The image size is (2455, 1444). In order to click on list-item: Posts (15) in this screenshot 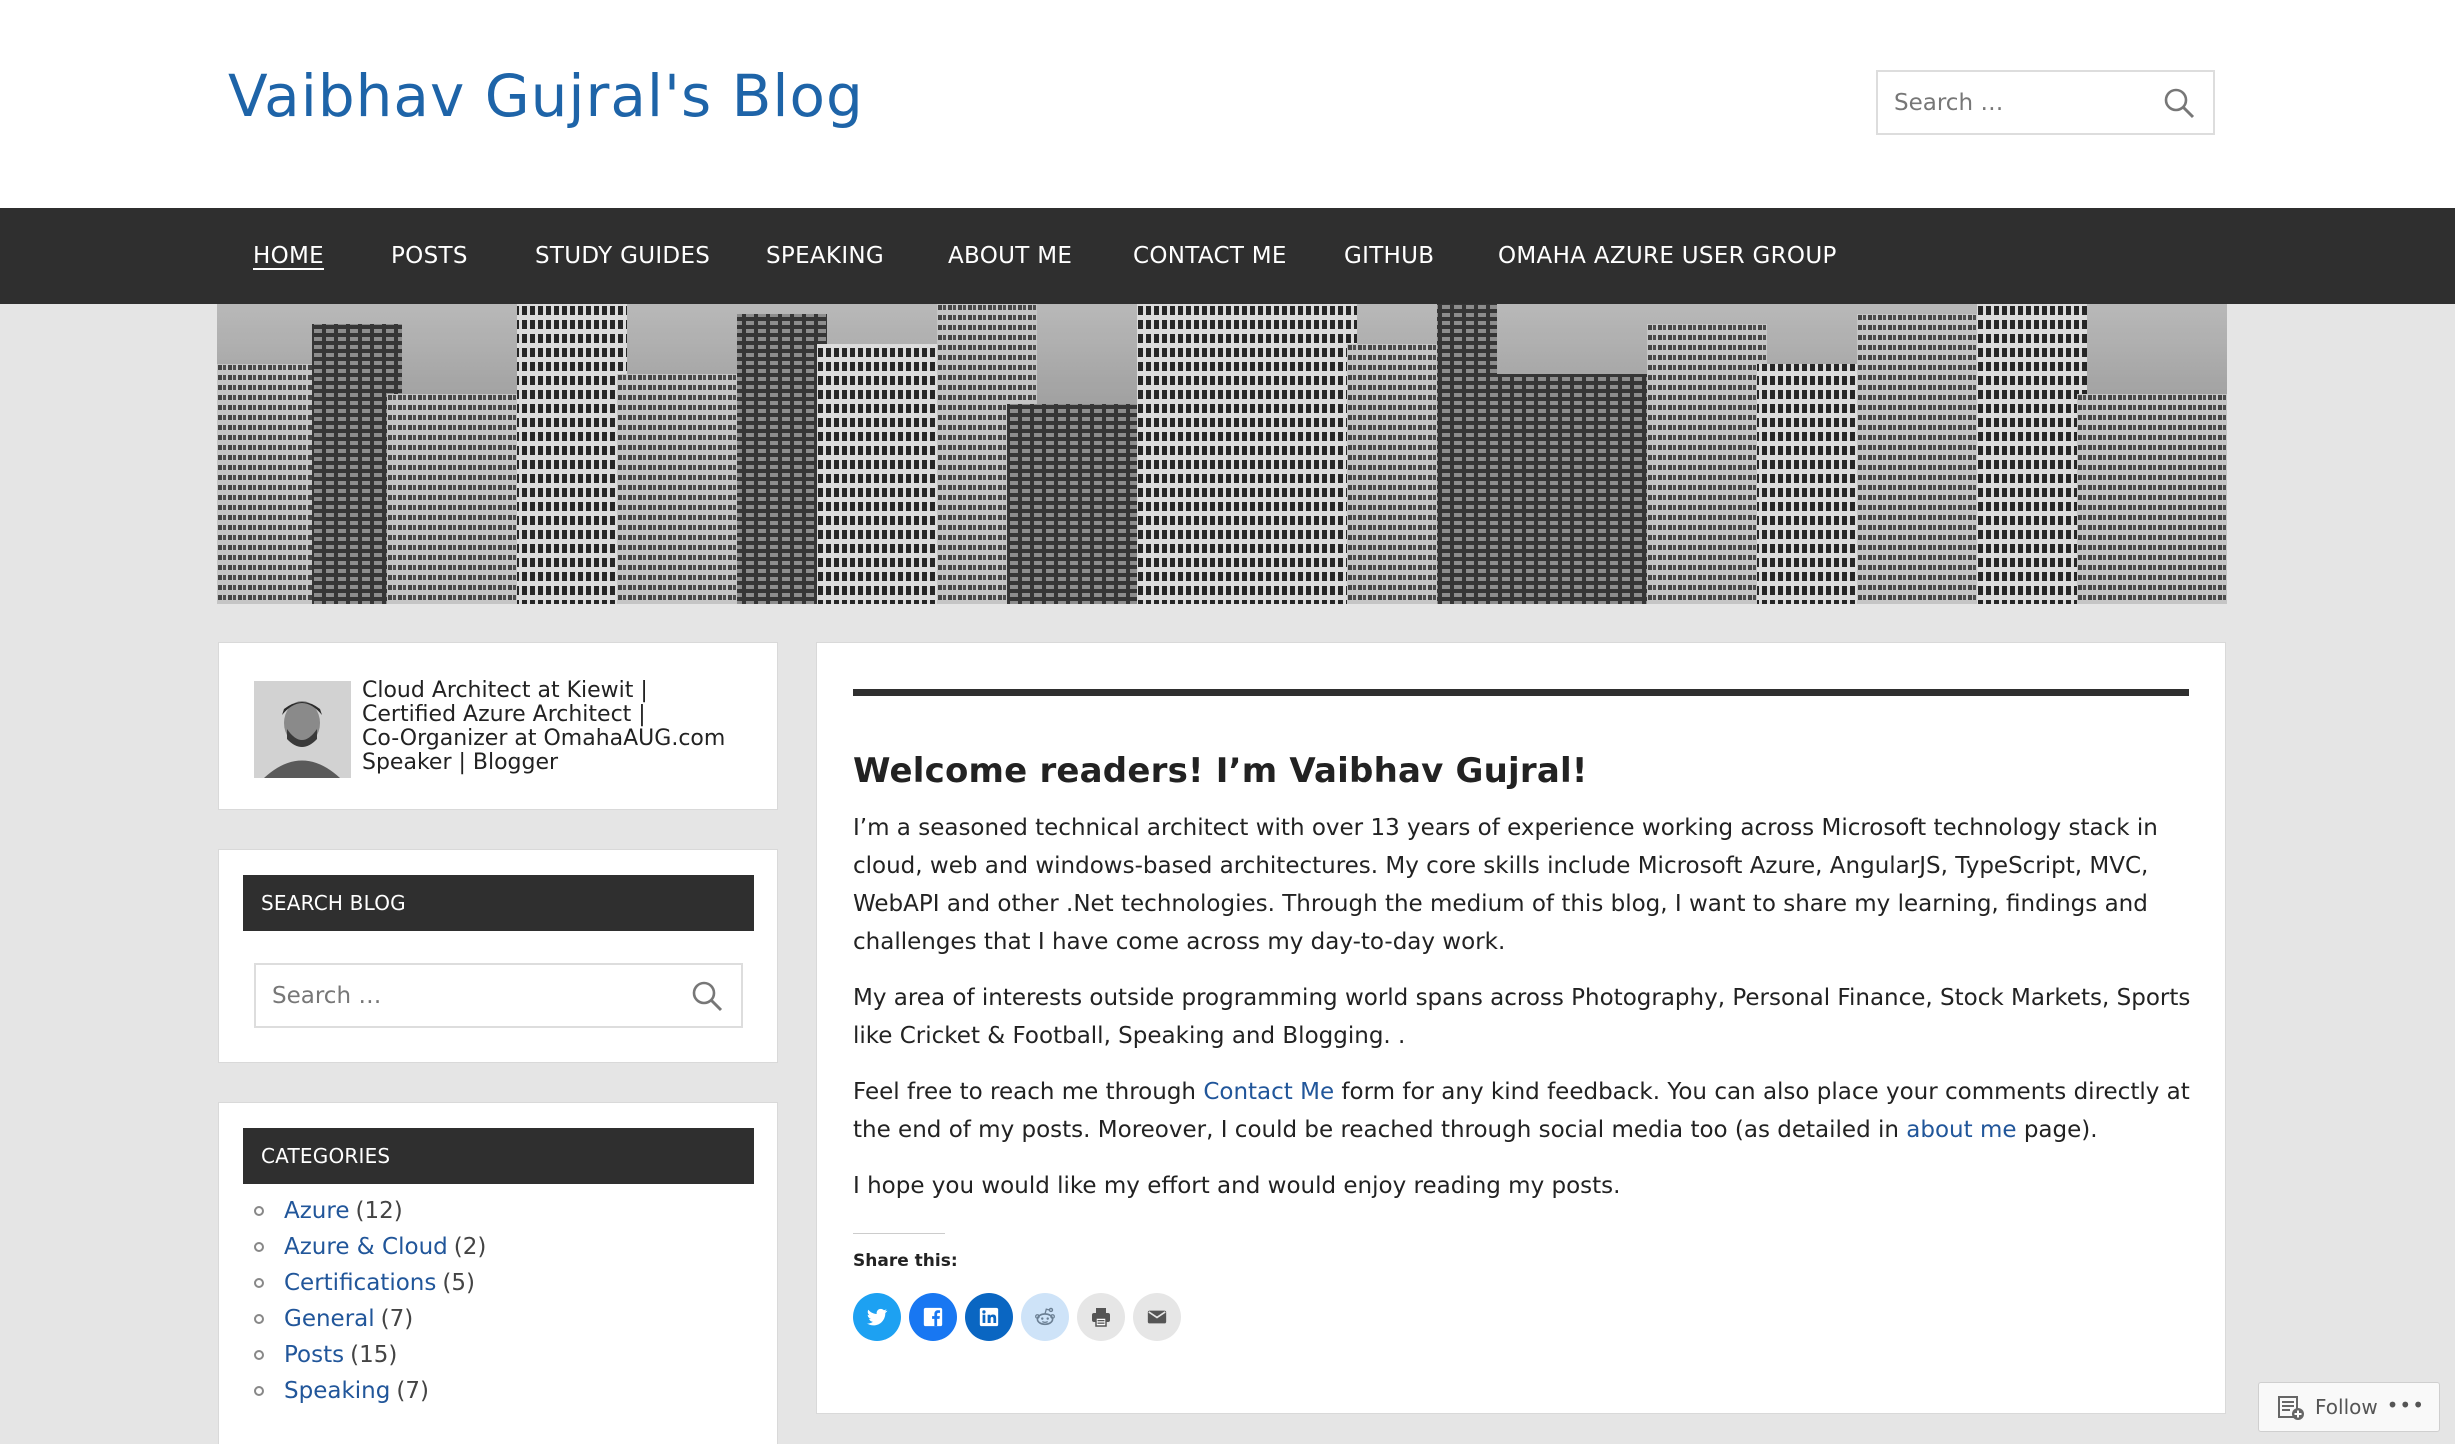, I will do `click(370, 1355)`.